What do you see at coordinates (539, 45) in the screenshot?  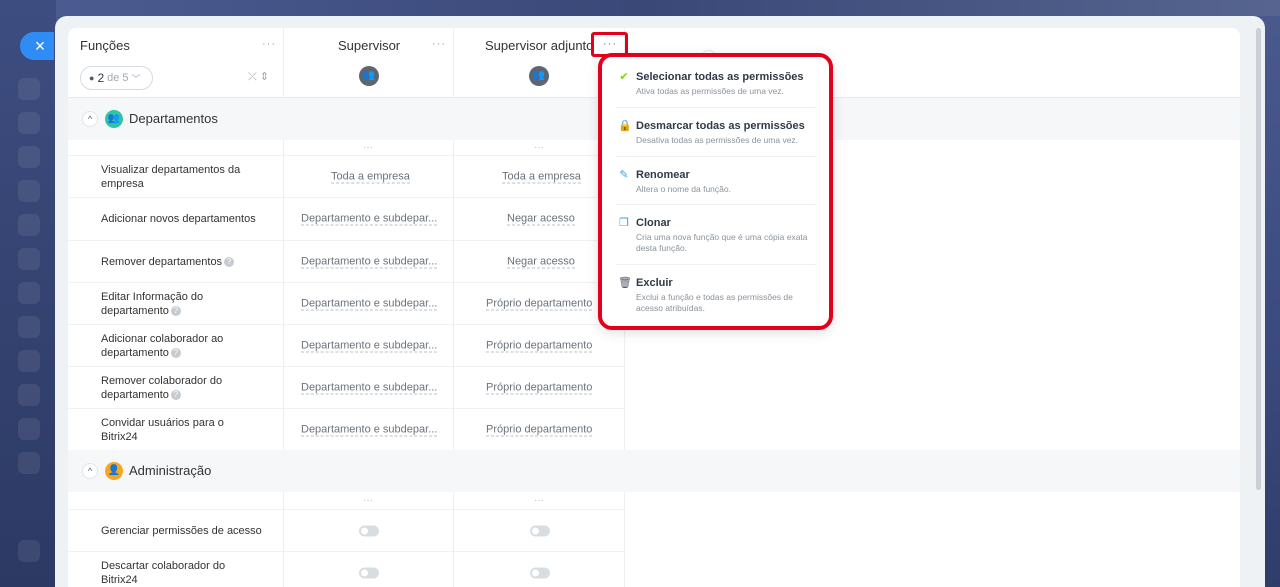 I see `role-name-supervisor-adjunto: Supervisor adjunto` at bounding box center [539, 45].